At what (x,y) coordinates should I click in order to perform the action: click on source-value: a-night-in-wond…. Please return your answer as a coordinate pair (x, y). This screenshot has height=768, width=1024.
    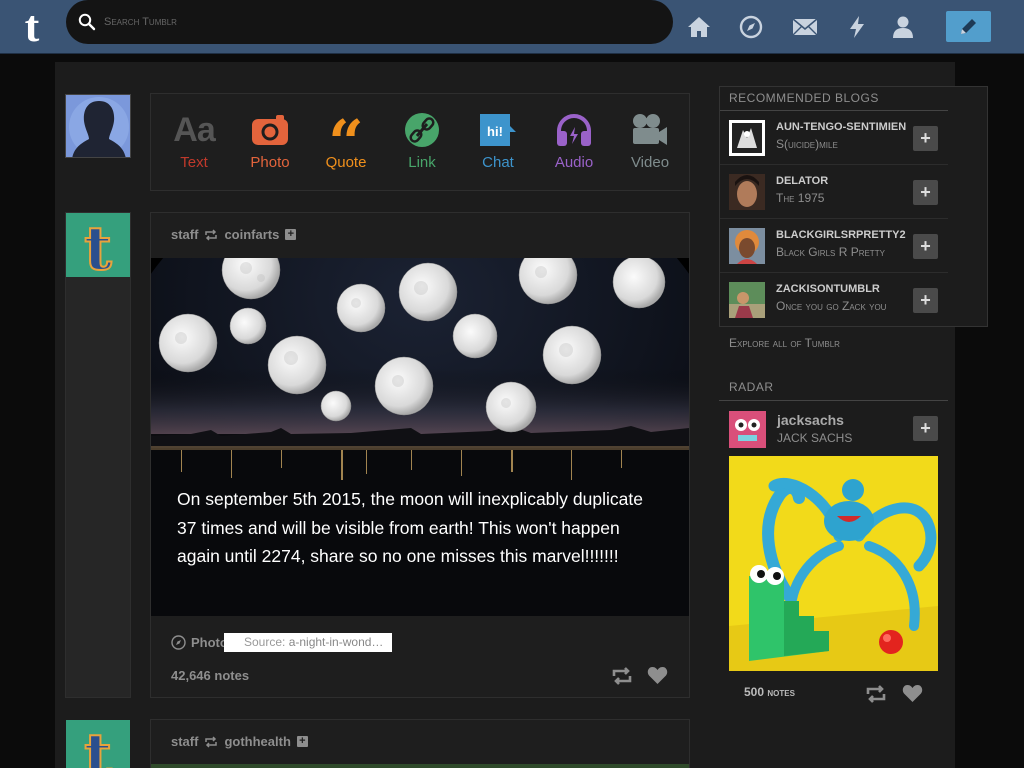
    Looking at the image, I should click on (336, 642).